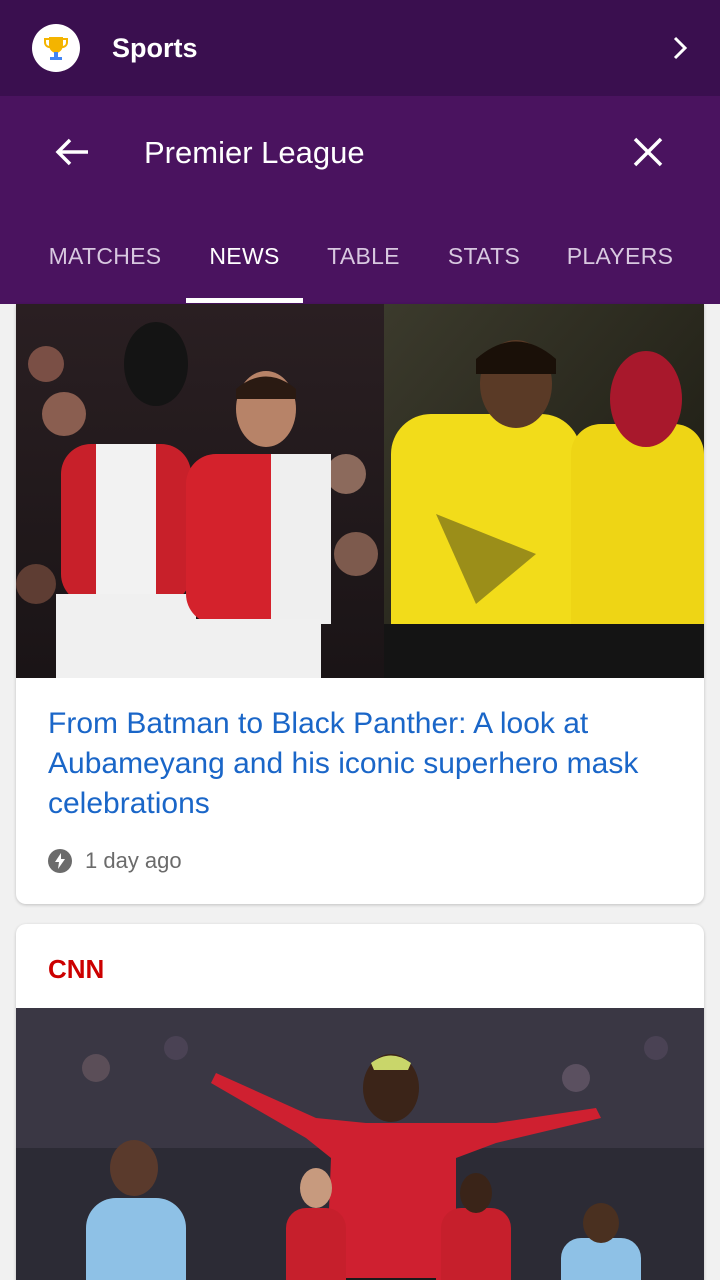 The height and width of the screenshot is (1280, 720). What do you see at coordinates (360, 48) in the screenshot?
I see `app-header: Sports` at bounding box center [360, 48].